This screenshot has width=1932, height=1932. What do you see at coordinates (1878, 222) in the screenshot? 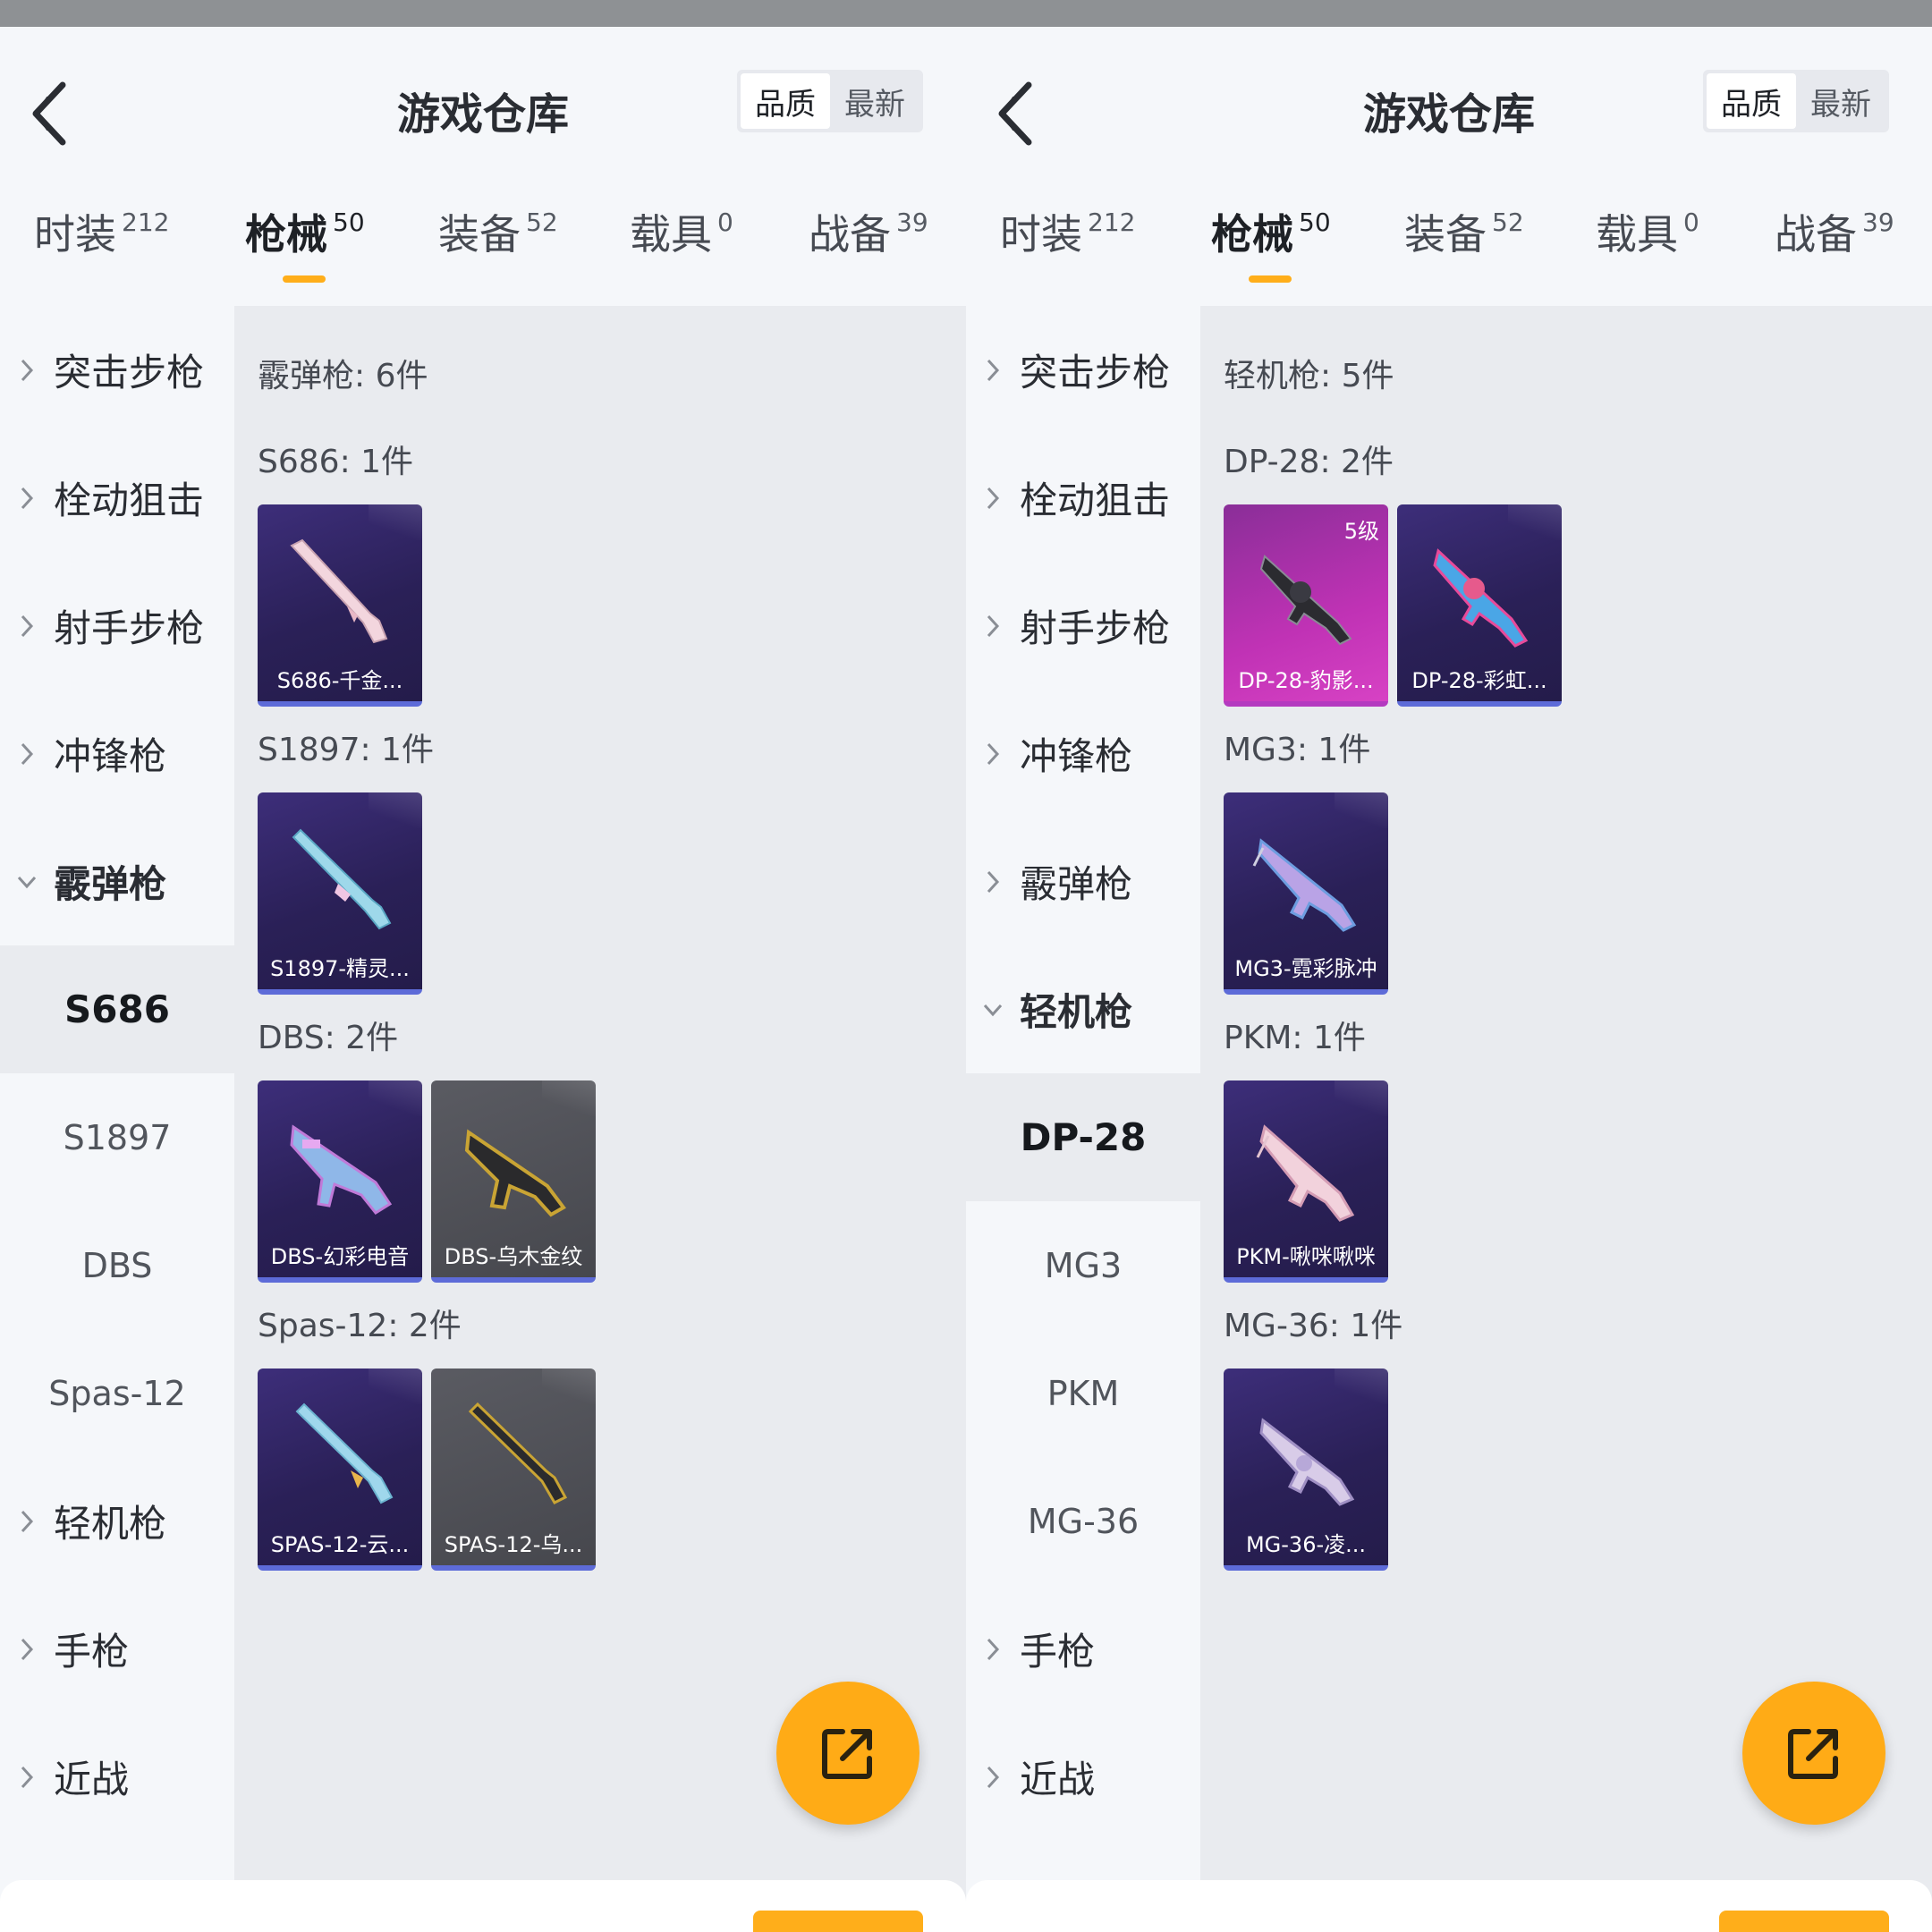
I see `tab-count: 39` at bounding box center [1878, 222].